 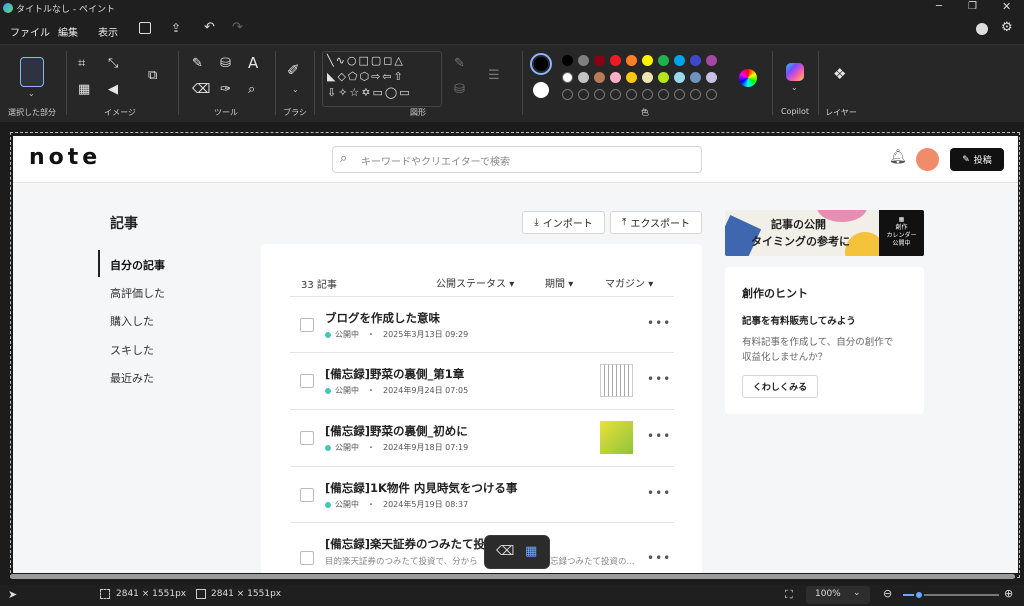 I want to click on menu-edit: 編集, so click(x=68, y=31).